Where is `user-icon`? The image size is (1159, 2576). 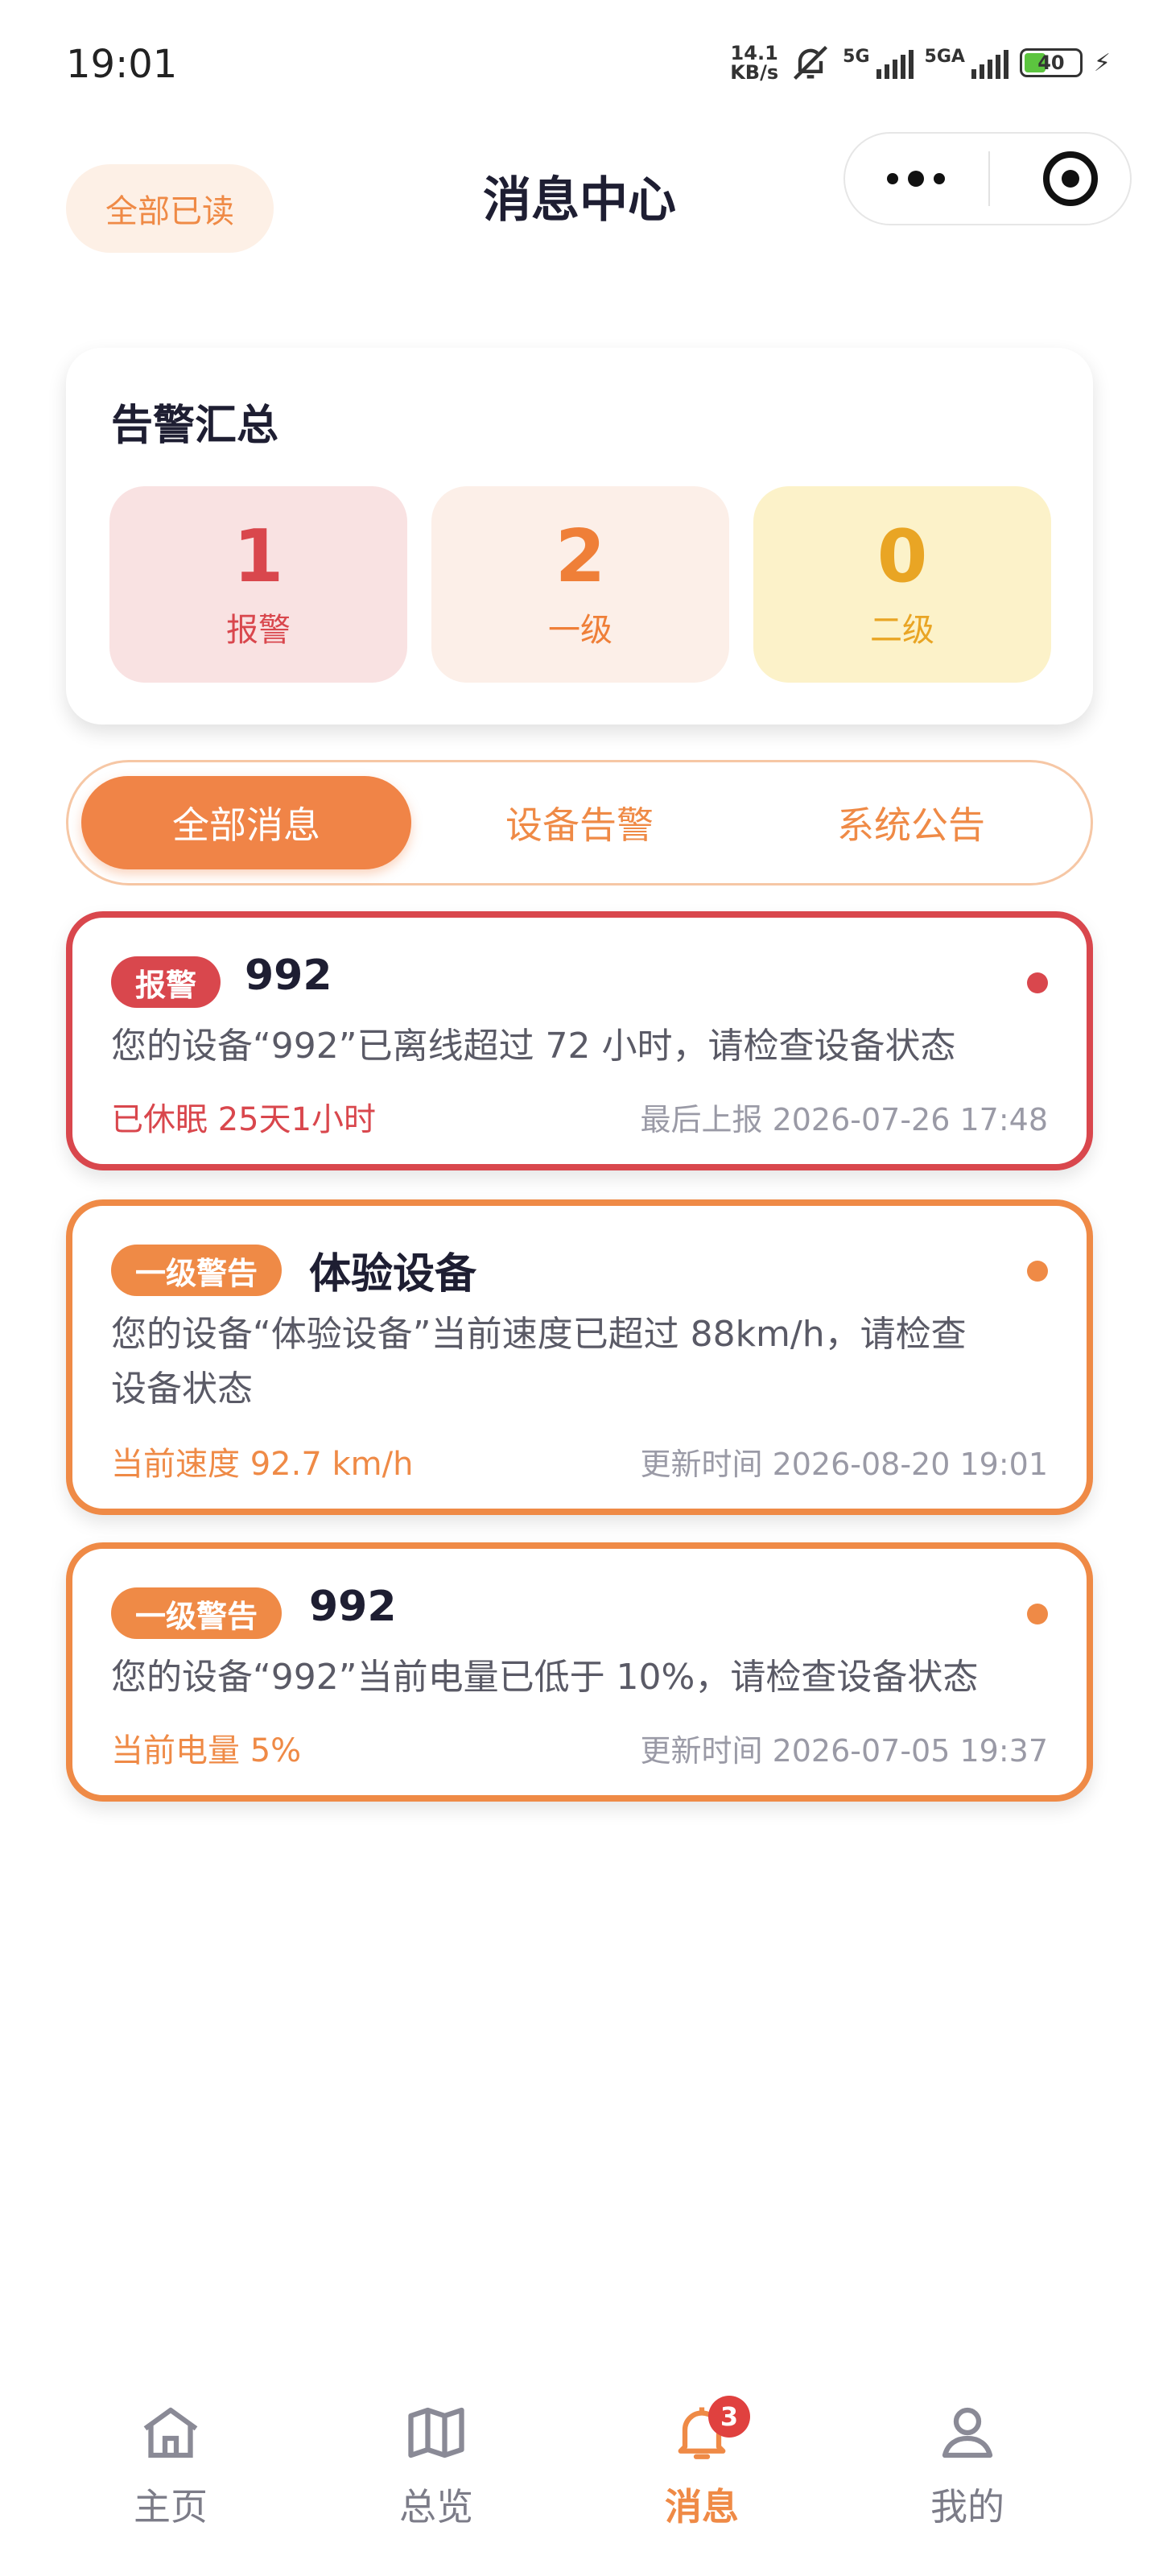
user-icon is located at coordinates (967, 2432).